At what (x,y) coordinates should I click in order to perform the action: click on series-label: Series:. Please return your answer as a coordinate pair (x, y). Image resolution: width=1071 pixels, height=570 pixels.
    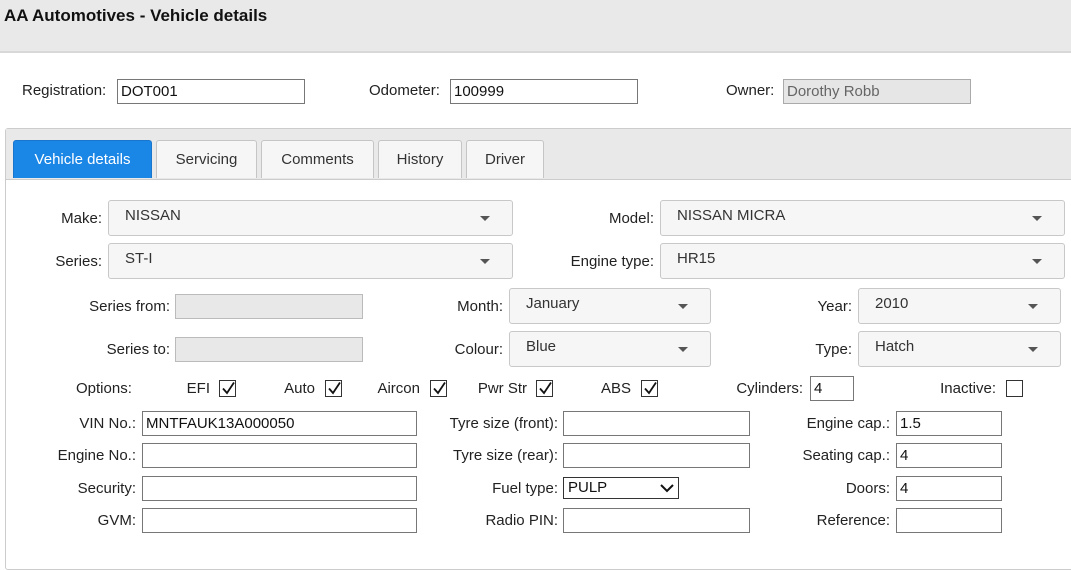
    Looking at the image, I should click on (78, 261).